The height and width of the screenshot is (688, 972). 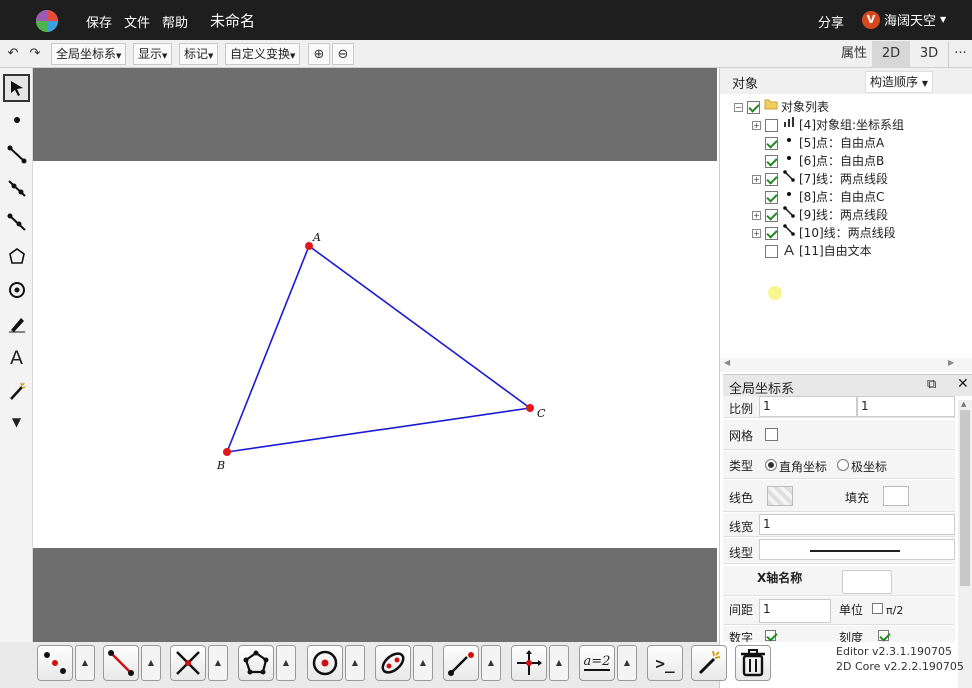 What do you see at coordinates (16, 324) in the screenshot?
I see `pen-tool` at bounding box center [16, 324].